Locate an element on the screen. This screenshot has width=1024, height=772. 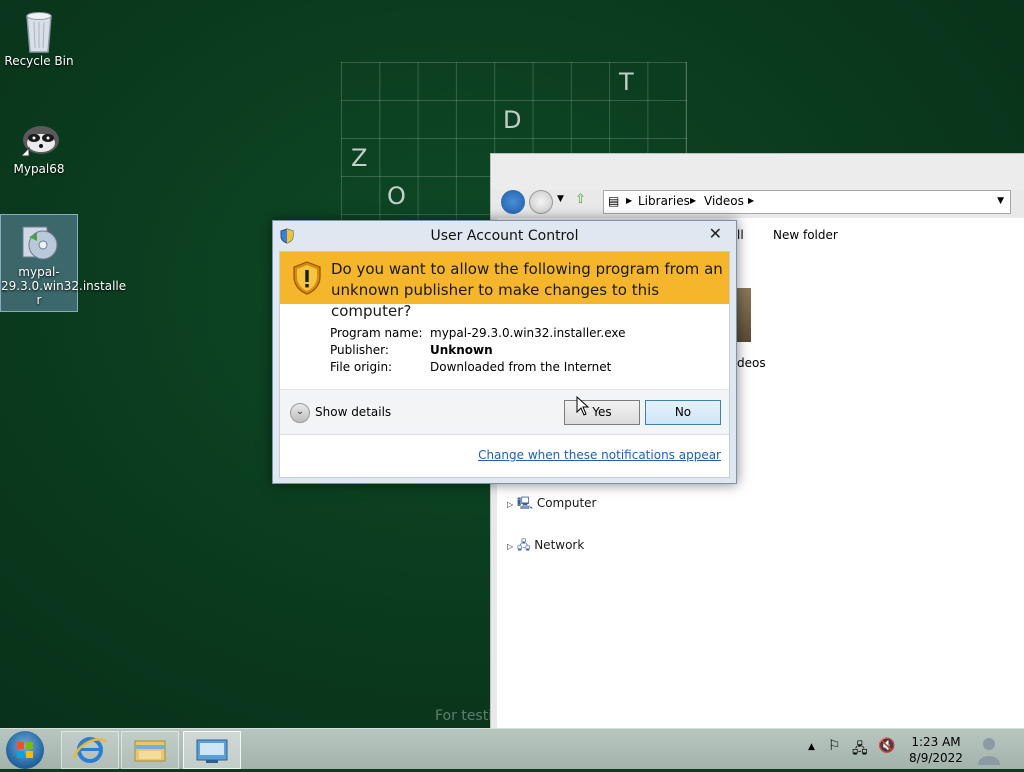
file-origin-row: File origin: Downloaded from the Internet is located at coordinates (477, 367).